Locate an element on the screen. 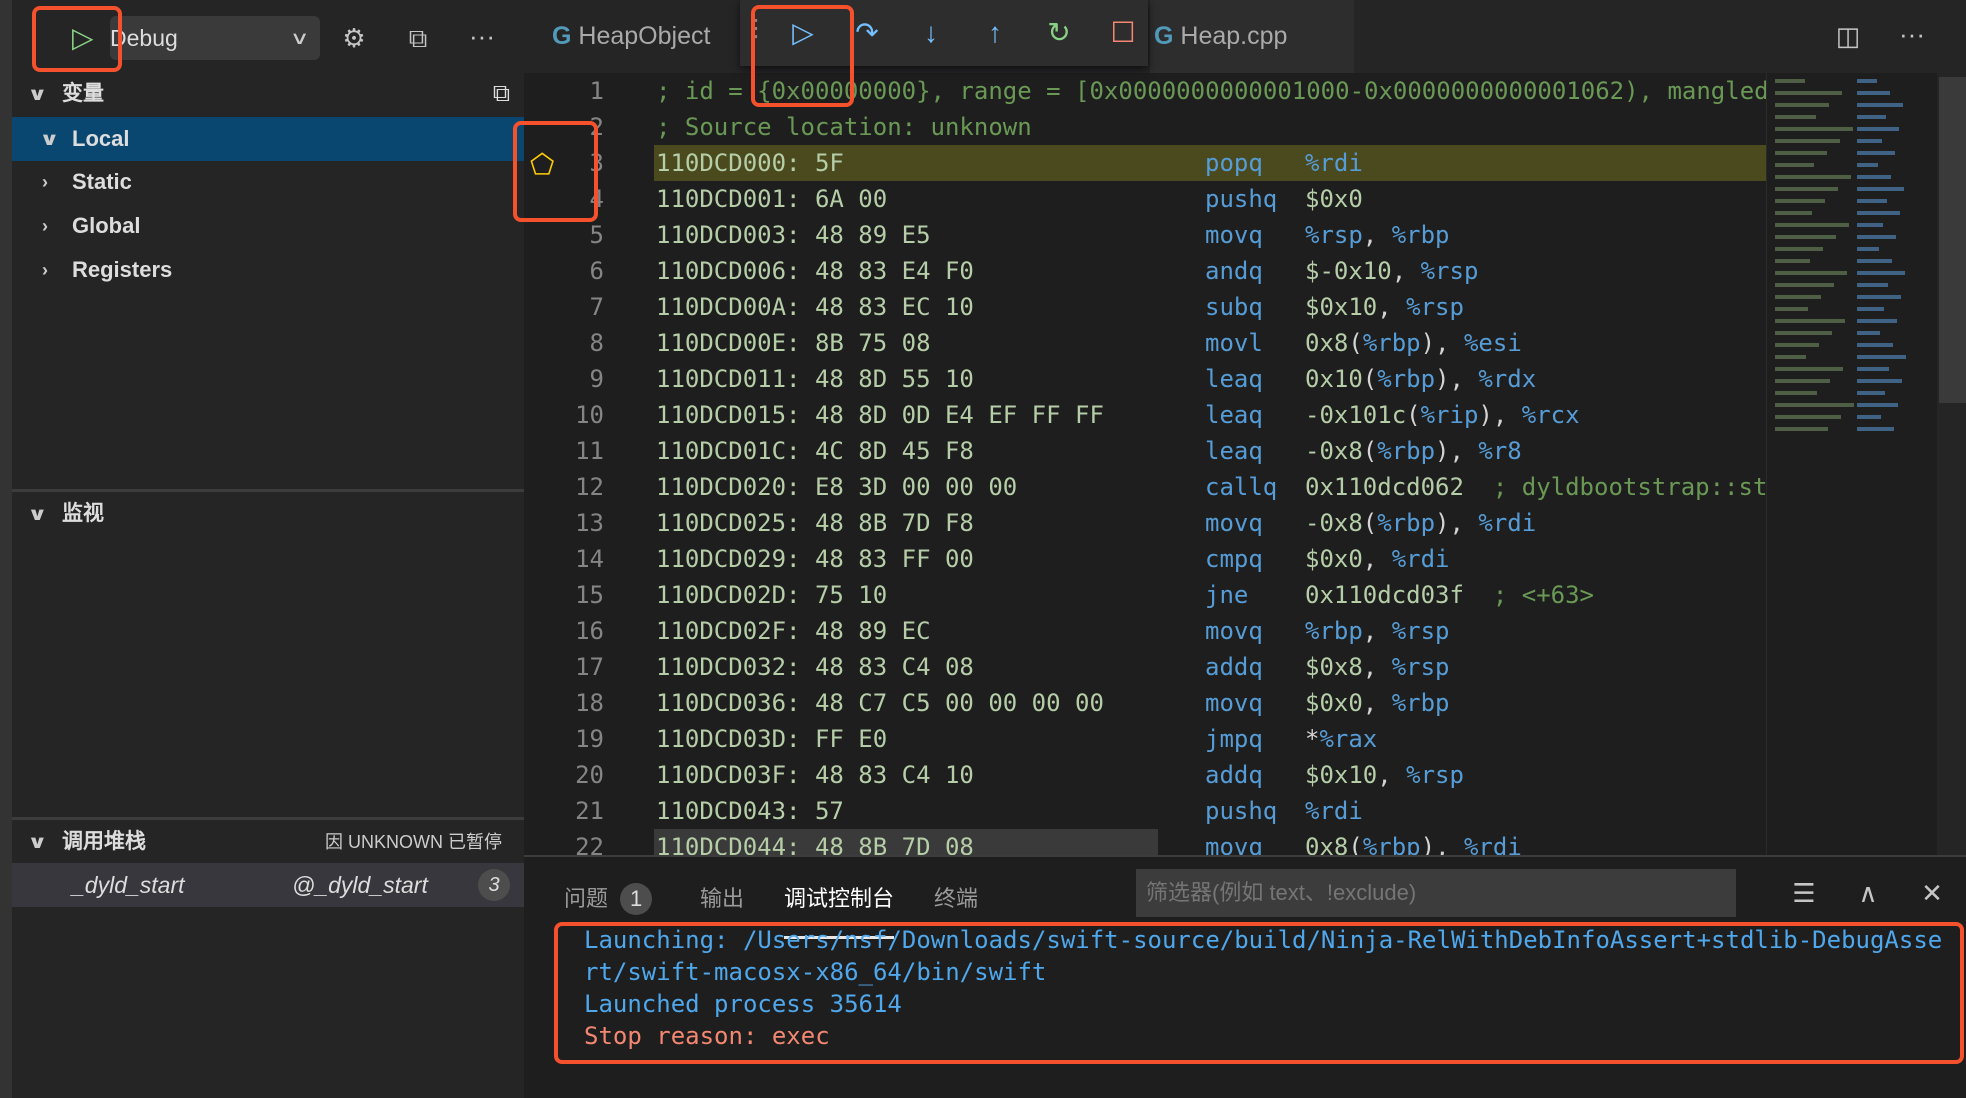 This screenshot has height=1098, width=1966. line-number: 11 is located at coordinates (589, 451).